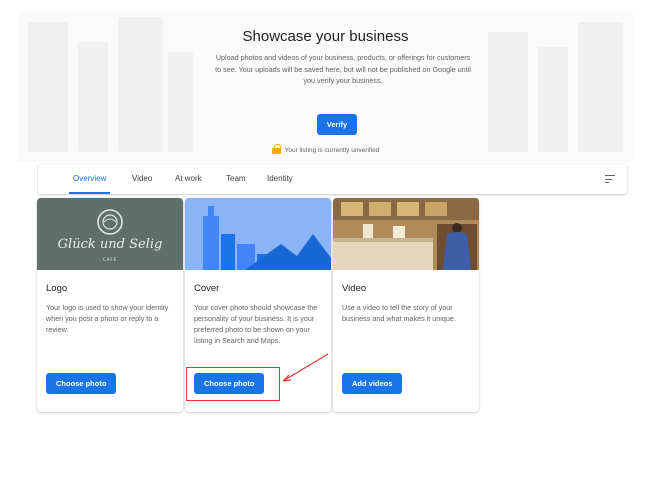  What do you see at coordinates (142, 179) in the screenshot?
I see `tab-video: Video` at bounding box center [142, 179].